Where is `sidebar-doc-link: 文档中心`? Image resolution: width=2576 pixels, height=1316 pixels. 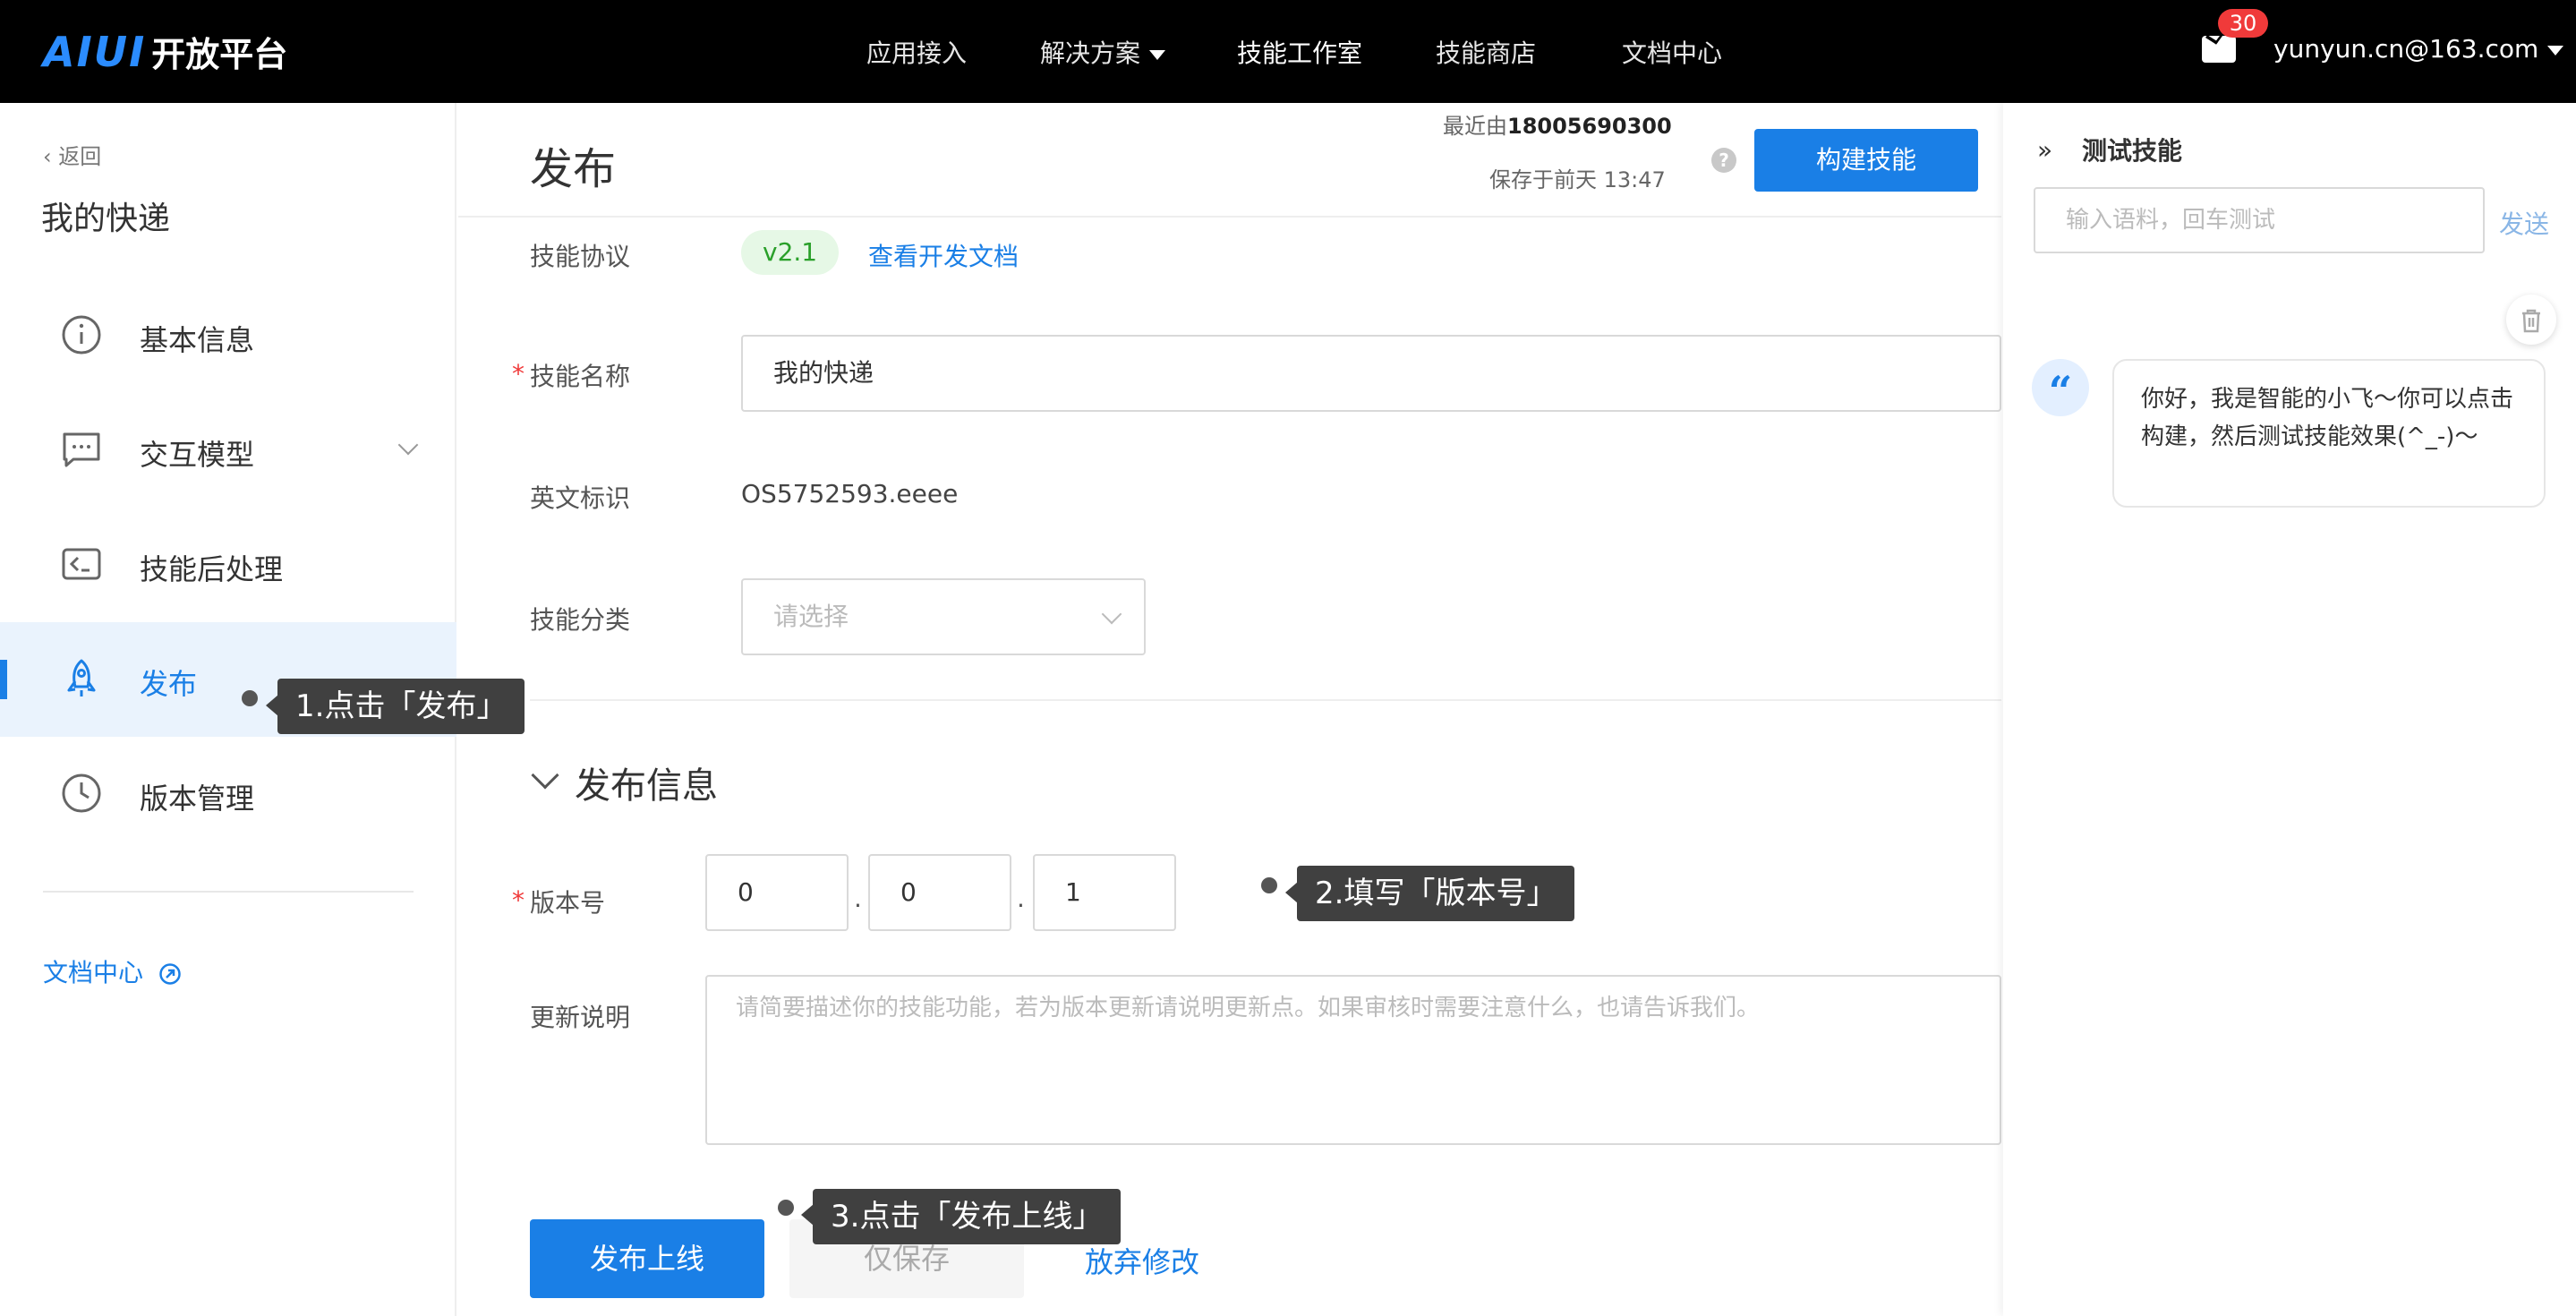 sidebar-doc-link: 文档中心 is located at coordinates (112, 971).